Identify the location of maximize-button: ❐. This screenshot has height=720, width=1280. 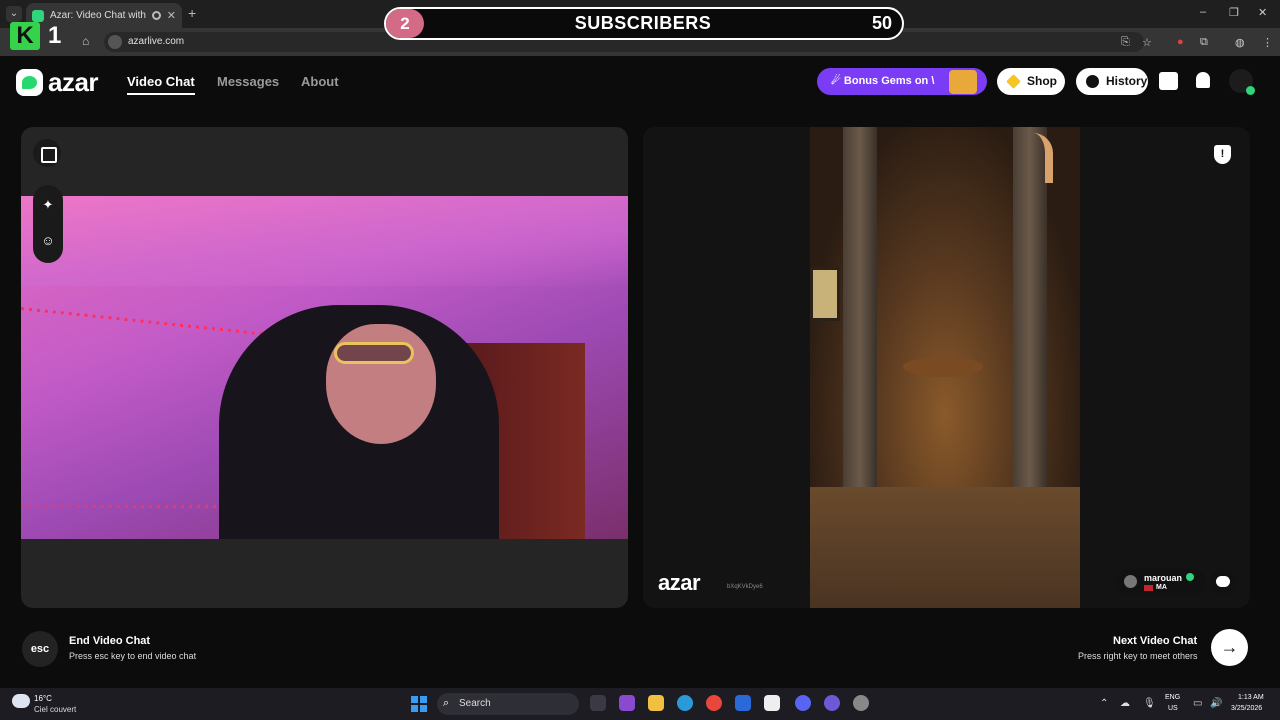
(1234, 12).